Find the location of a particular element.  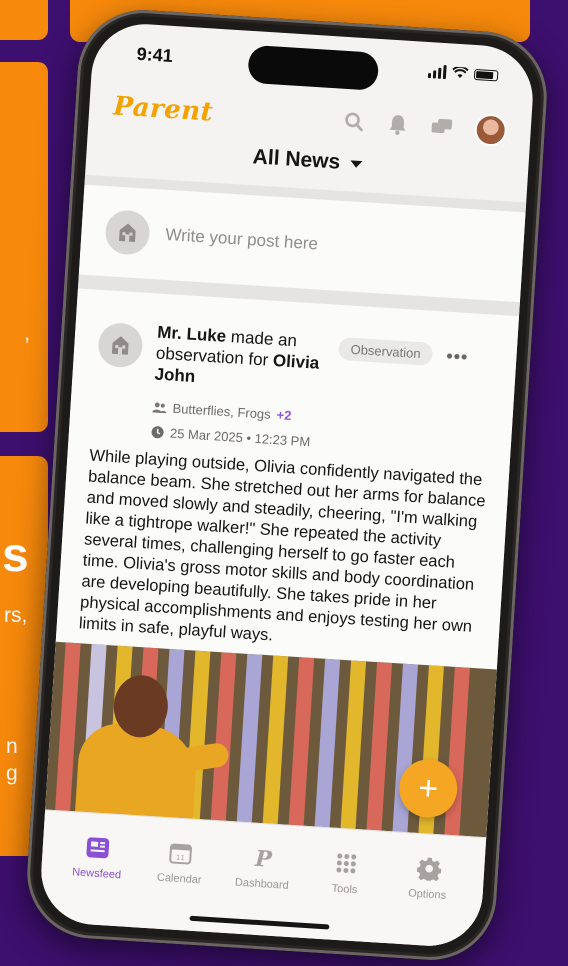

group-icon is located at coordinates (159, 407).